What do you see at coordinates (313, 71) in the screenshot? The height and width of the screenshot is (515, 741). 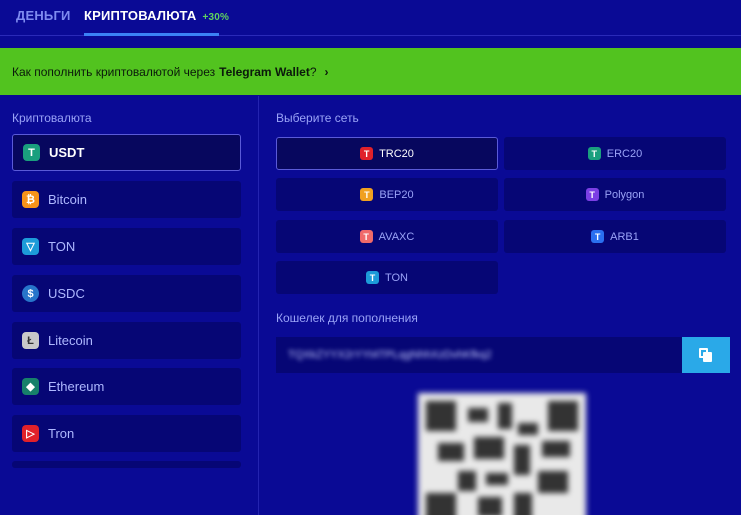 I see `banner-suffix: ?` at bounding box center [313, 71].